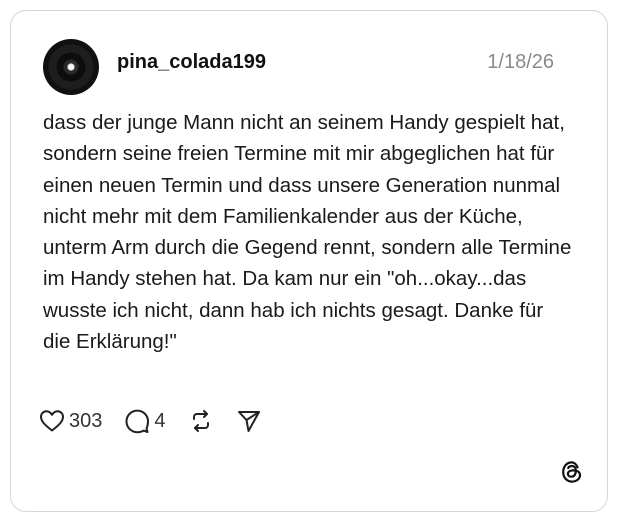  I want to click on share-button, so click(249, 421).